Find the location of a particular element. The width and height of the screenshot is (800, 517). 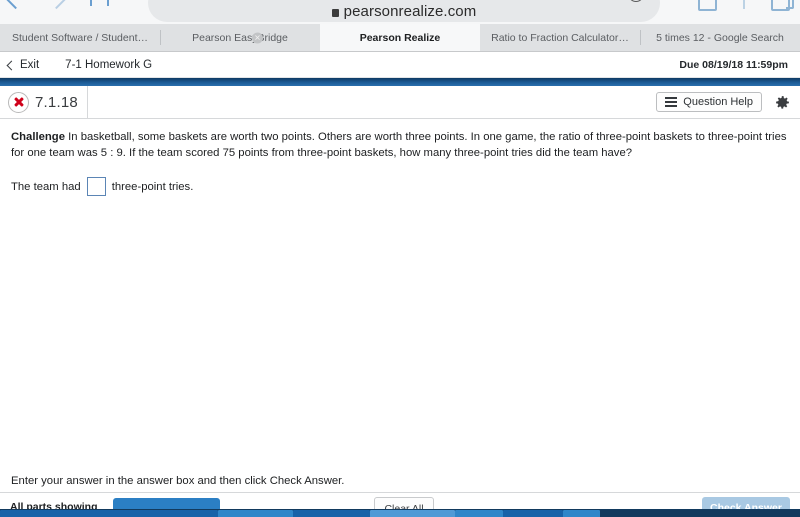

browser-toolbar: pearsonrealize.com is located at coordinates (400, 12).